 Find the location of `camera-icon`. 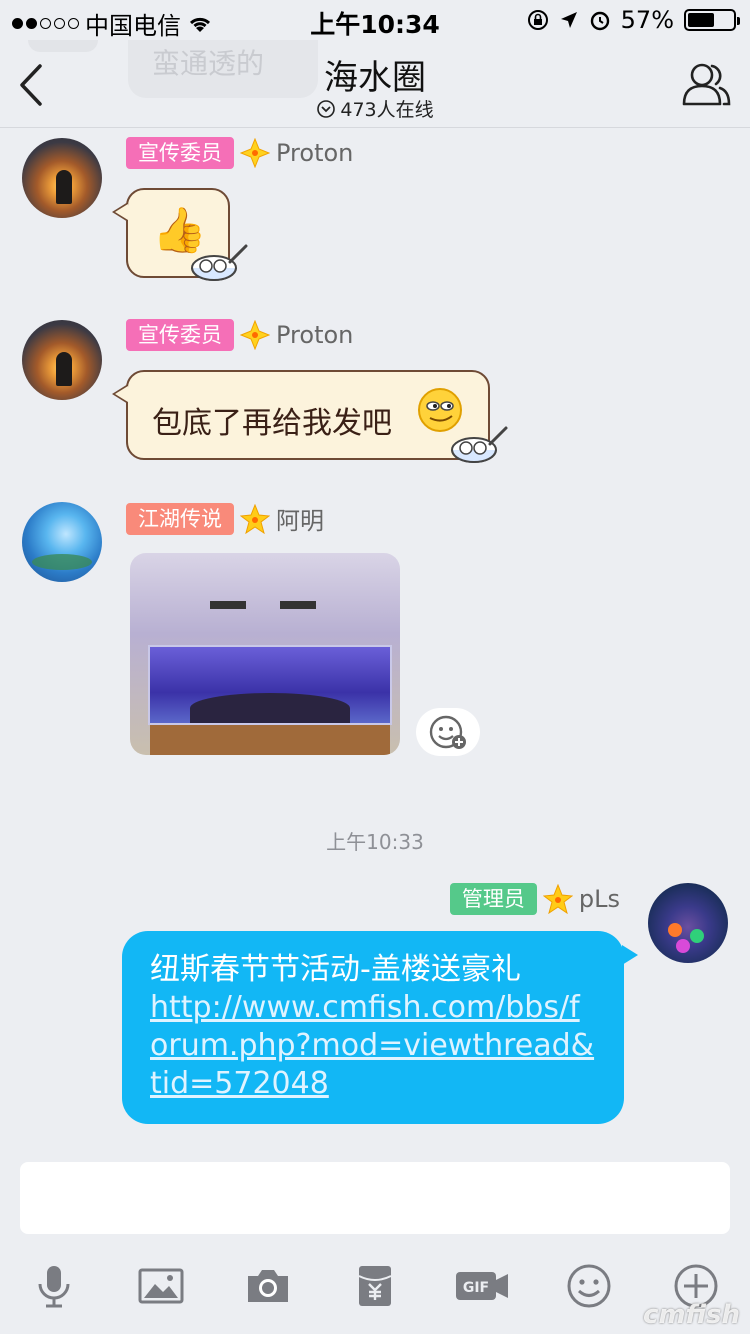

camera-icon is located at coordinates (268, 1286).